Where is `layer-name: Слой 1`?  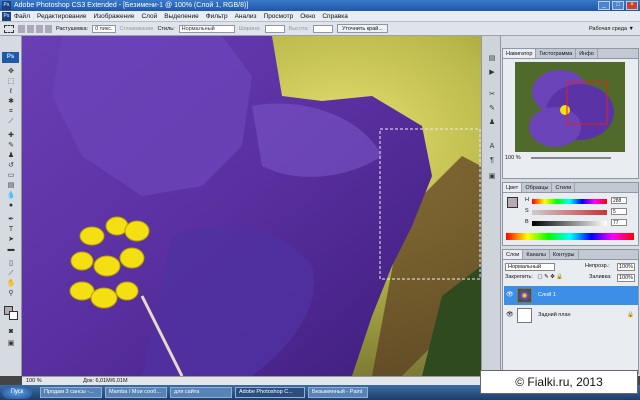 layer-name: Слой 1 is located at coordinates (547, 295).